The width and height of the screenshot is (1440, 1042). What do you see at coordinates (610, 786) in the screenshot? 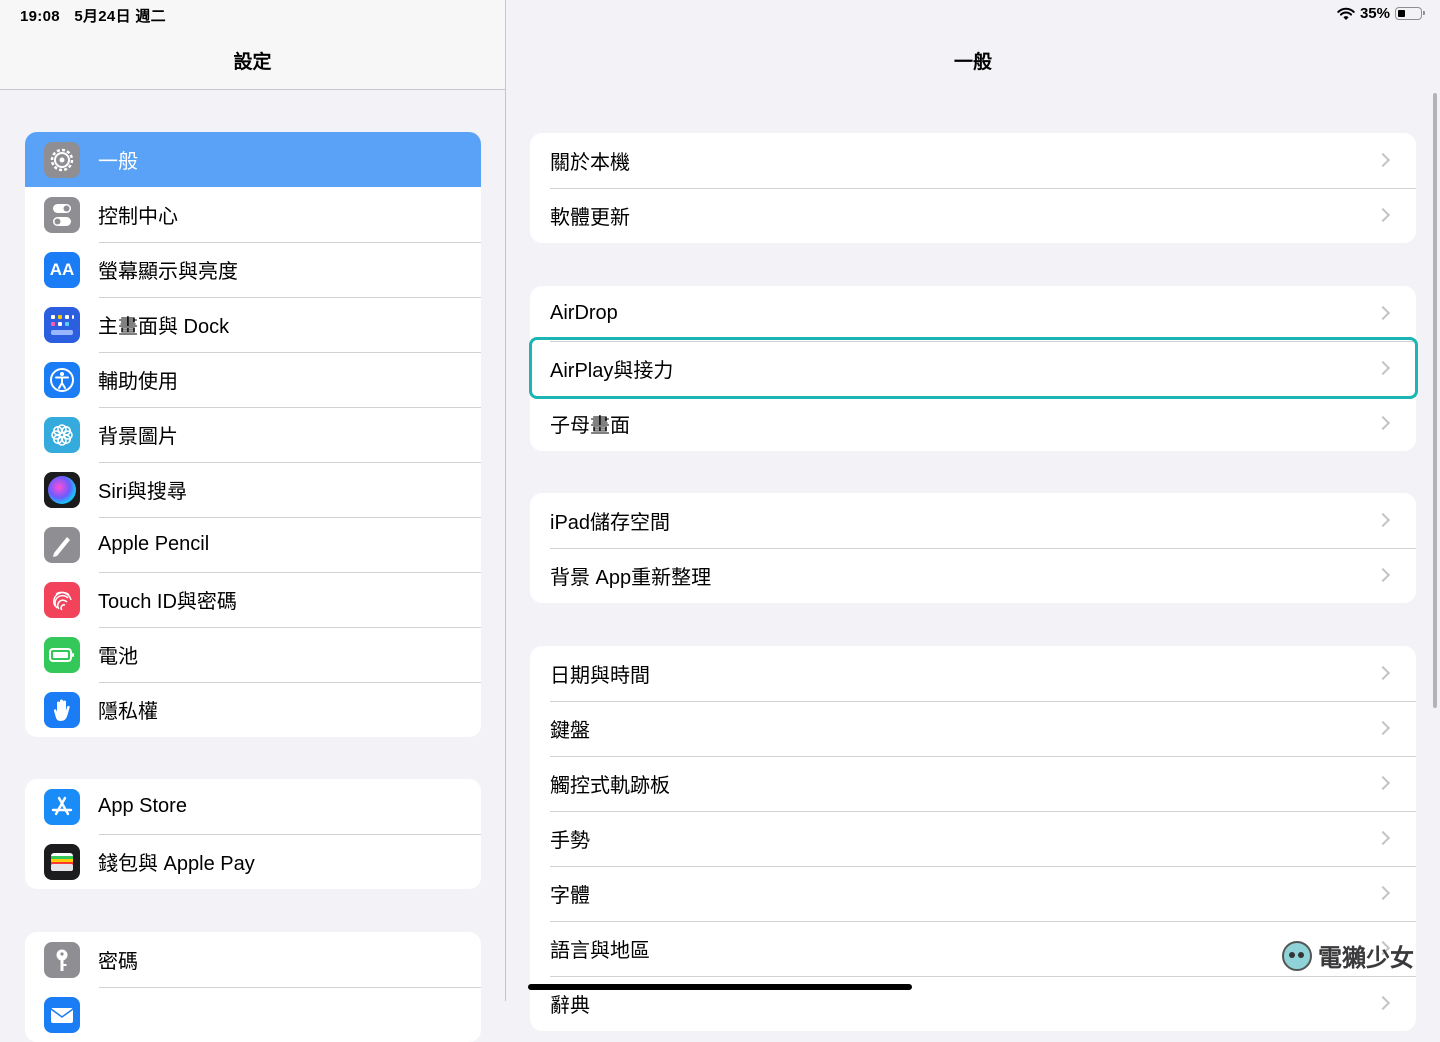
I see `setting-label: 觸控式軌跡板` at bounding box center [610, 786].